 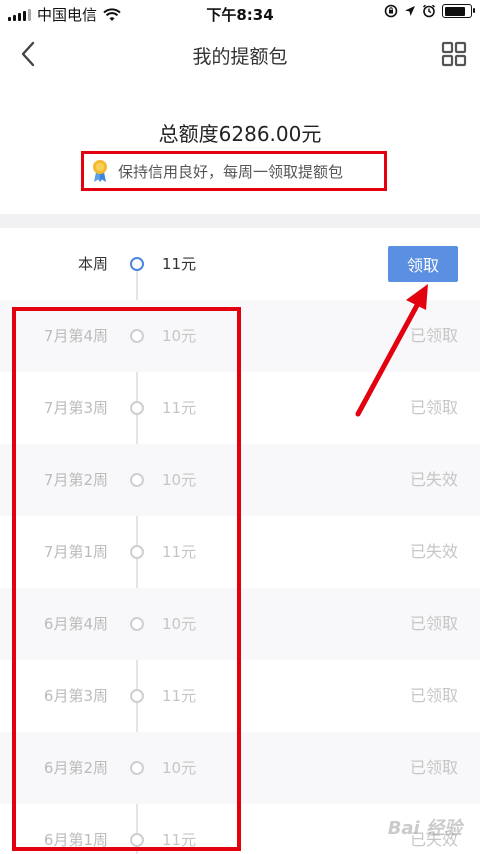 I want to click on claim-button: 领取, so click(x=423, y=264).